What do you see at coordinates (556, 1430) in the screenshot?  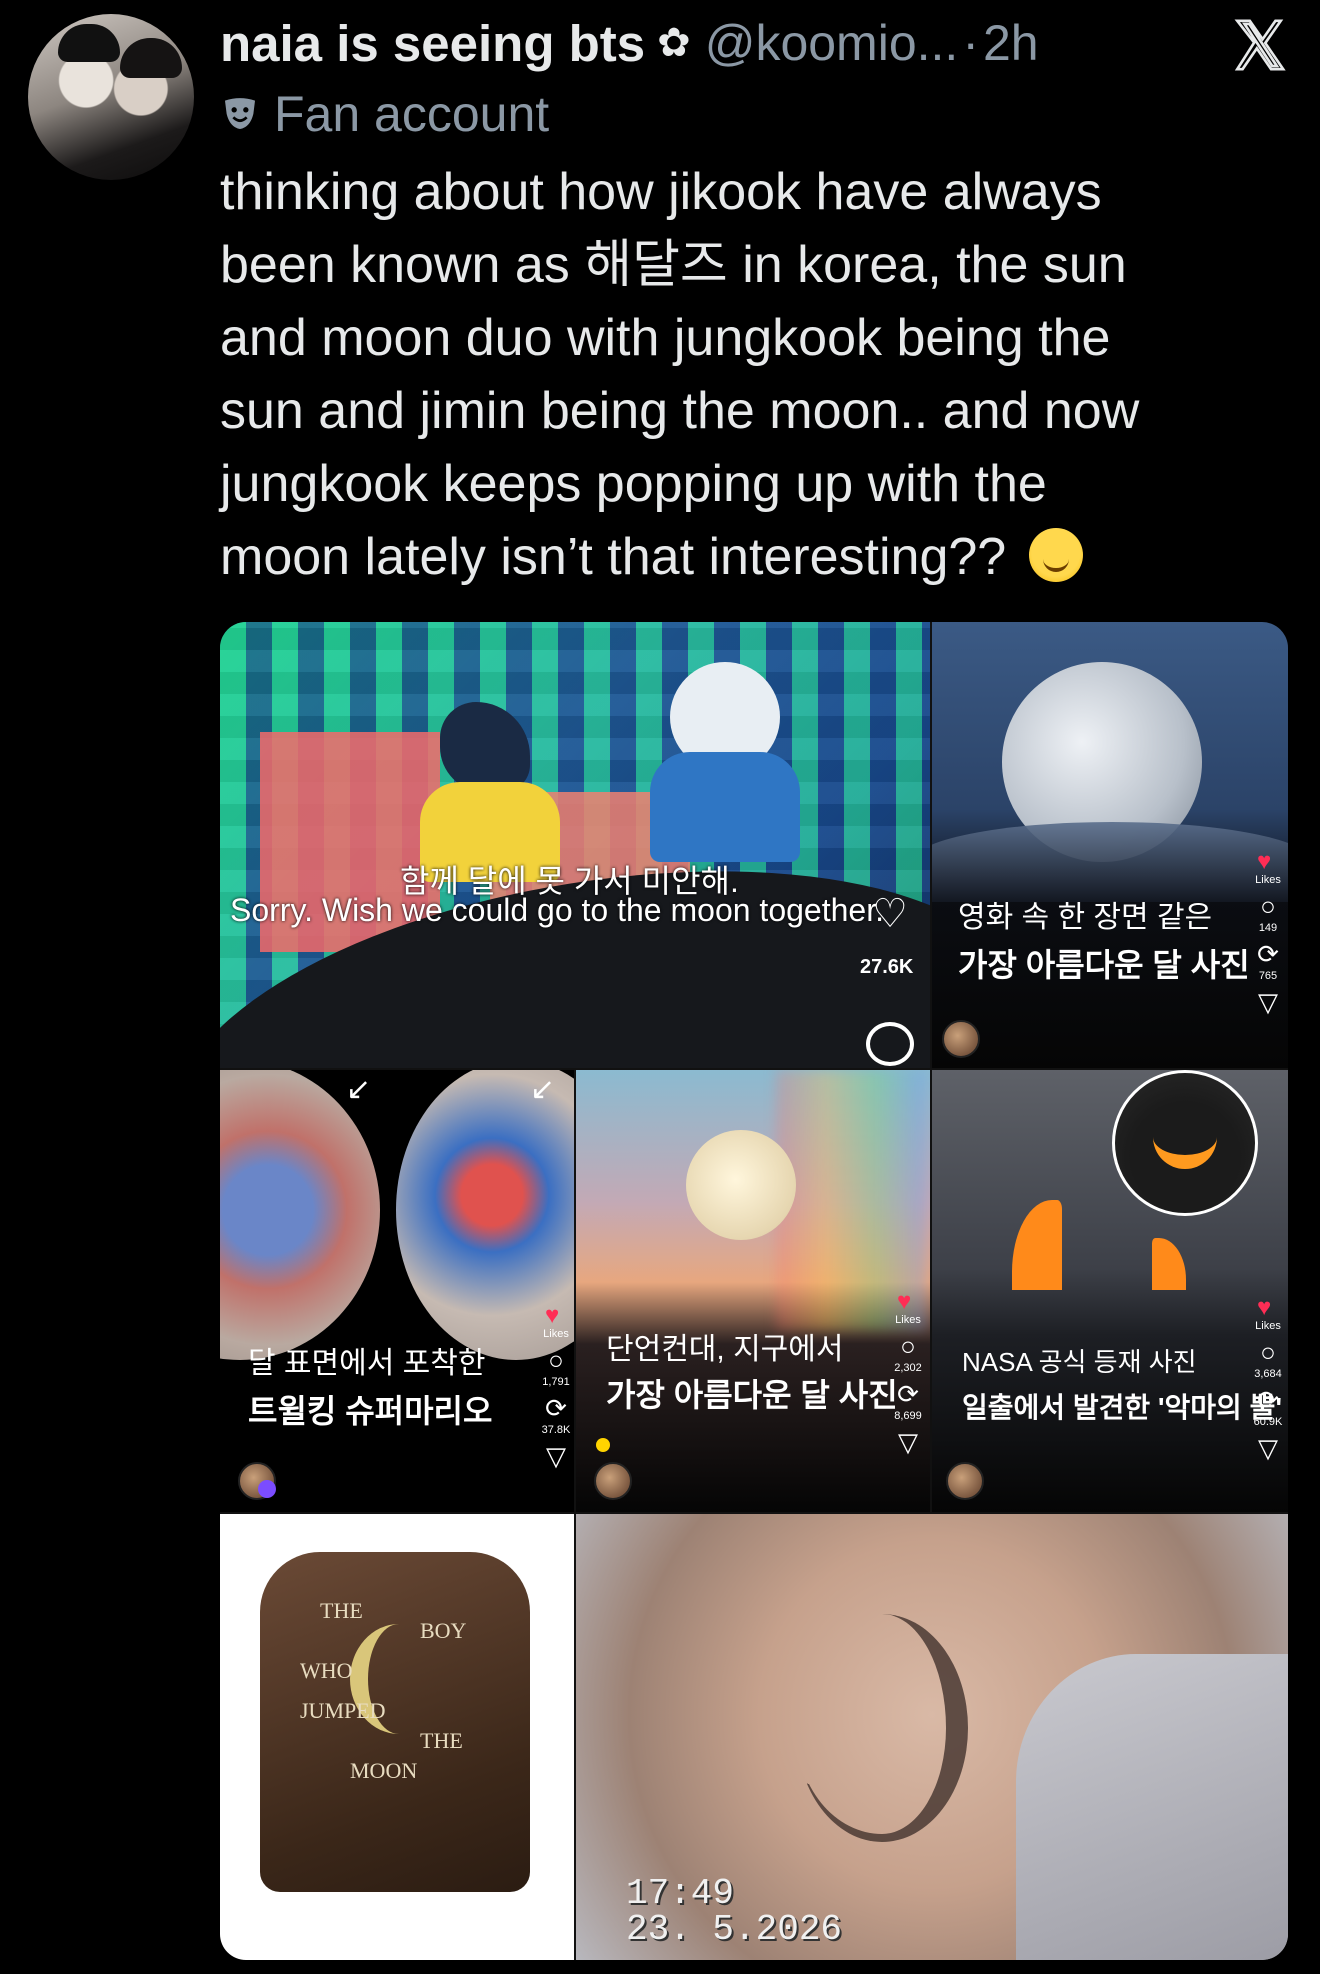 I see `repost-count: 37.8K` at bounding box center [556, 1430].